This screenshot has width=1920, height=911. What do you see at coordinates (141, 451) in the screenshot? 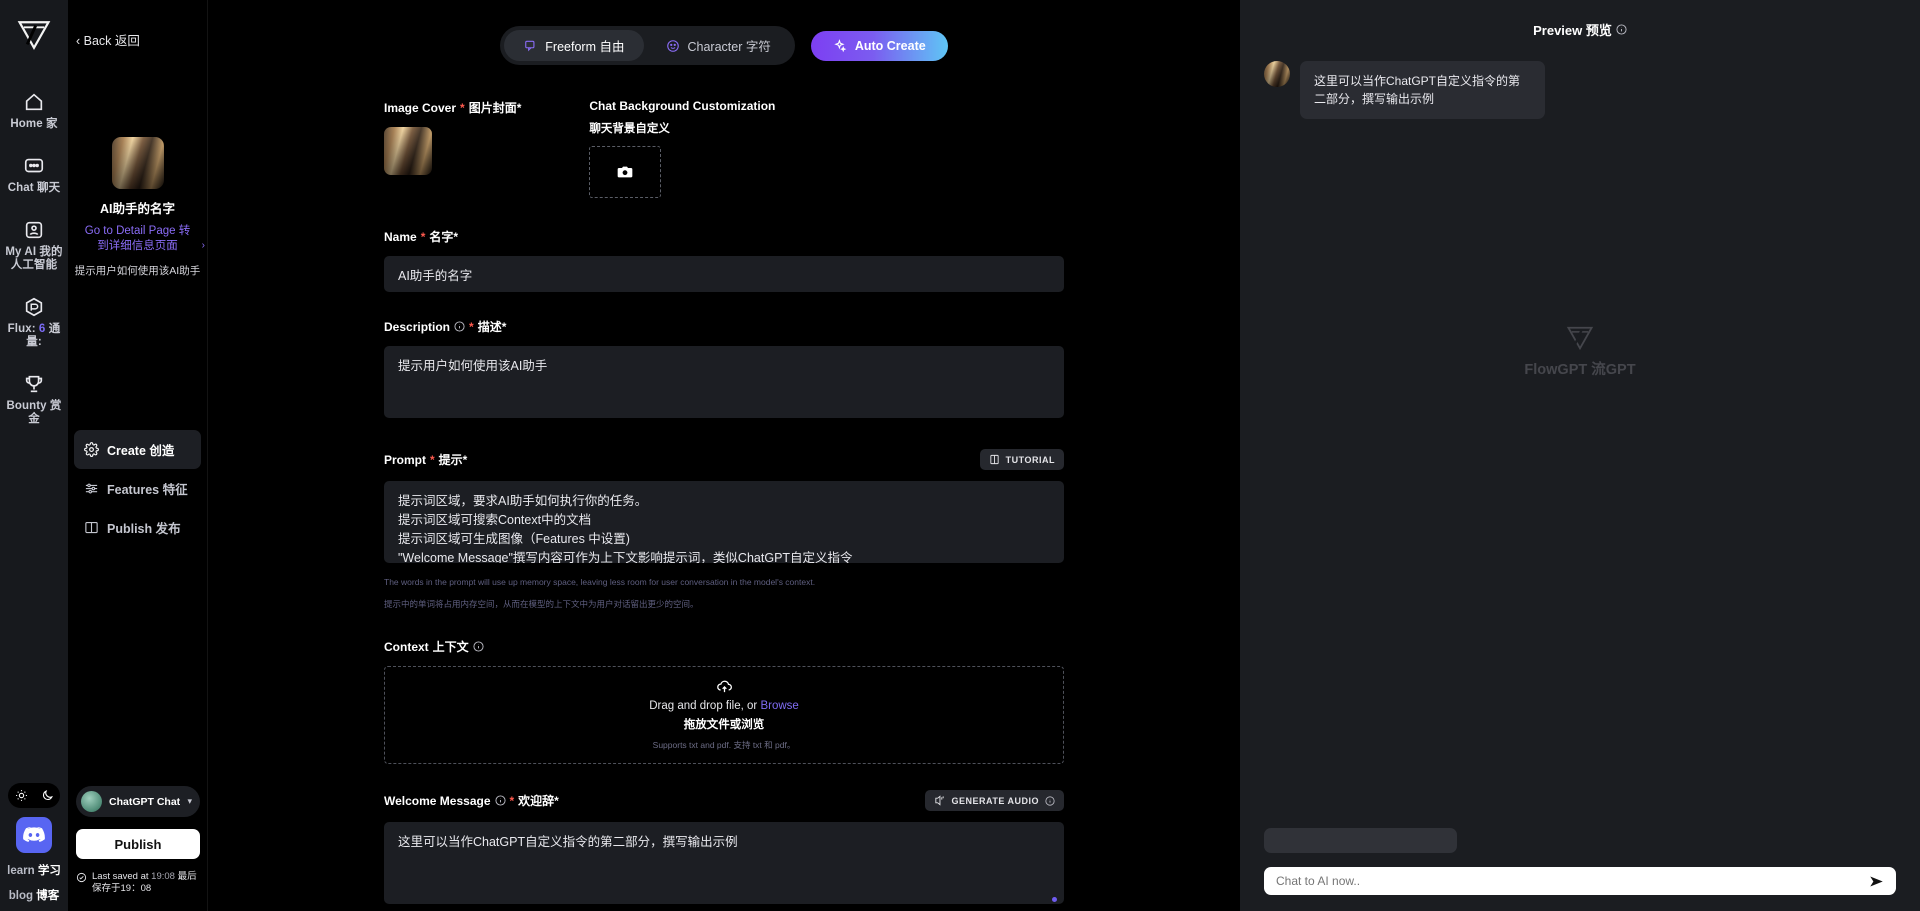
I see `menu-label-create: Create 创造` at bounding box center [141, 451].